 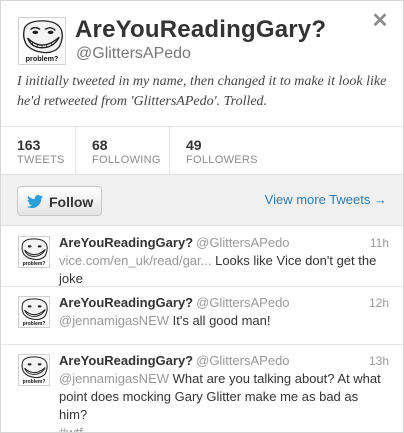 I want to click on stat-following-label: FOLLOWING, so click(x=126, y=160).